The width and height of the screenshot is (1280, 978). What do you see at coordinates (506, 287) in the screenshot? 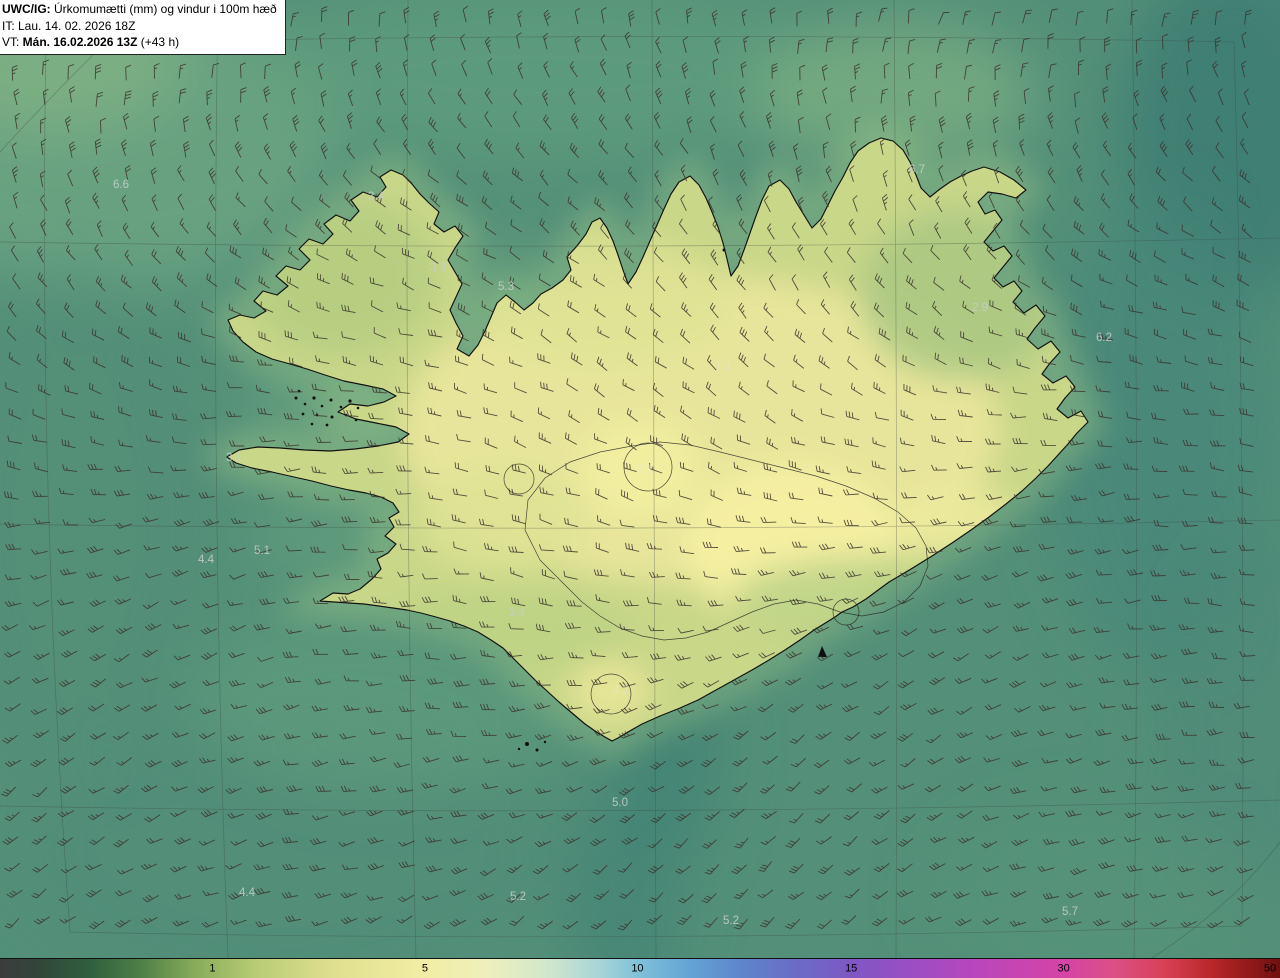
I see `precip-label: 5.3` at bounding box center [506, 287].